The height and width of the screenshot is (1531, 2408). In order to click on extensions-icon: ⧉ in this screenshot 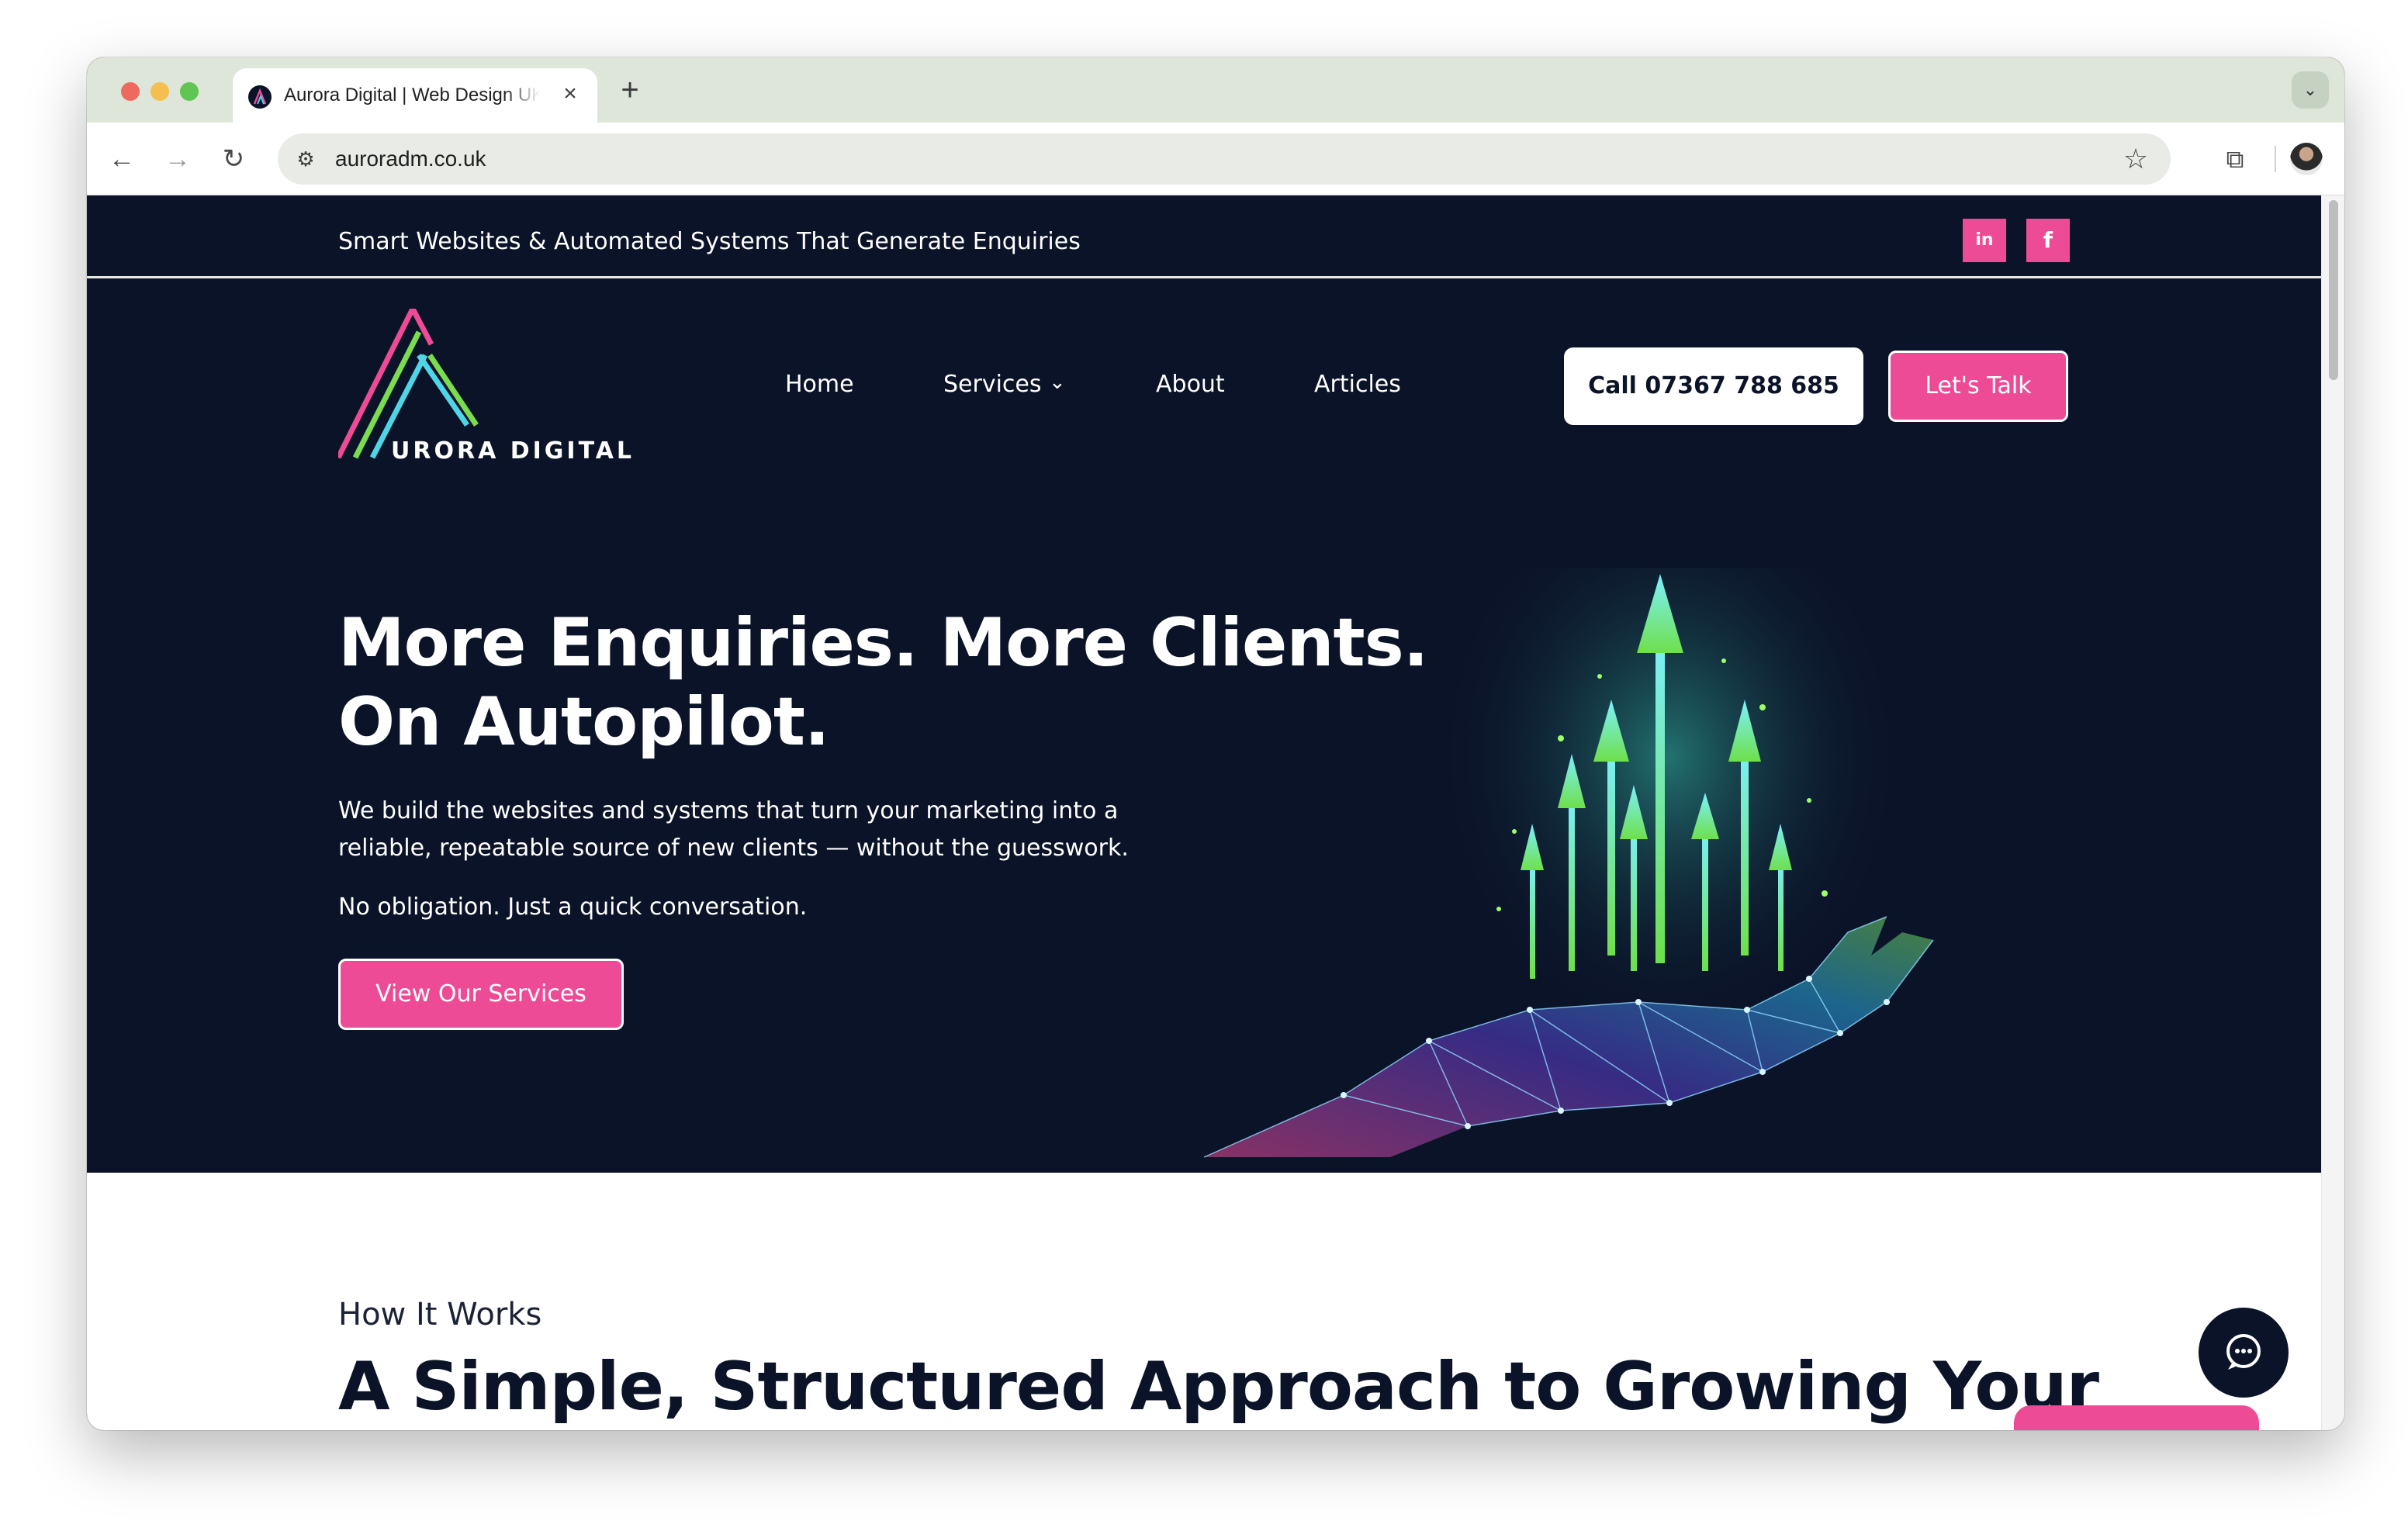, I will do `click(2235, 159)`.